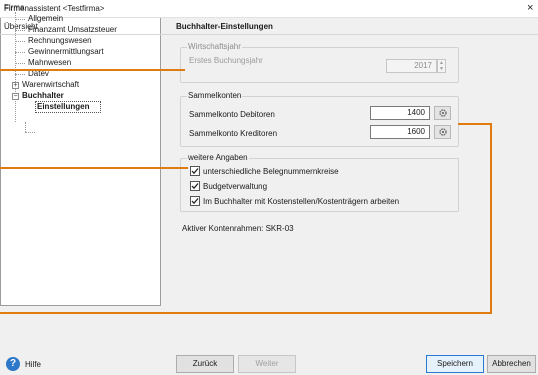 This screenshot has height=375, width=538. I want to click on settings-header: Buchhalter-Einstellungen, so click(224, 26).